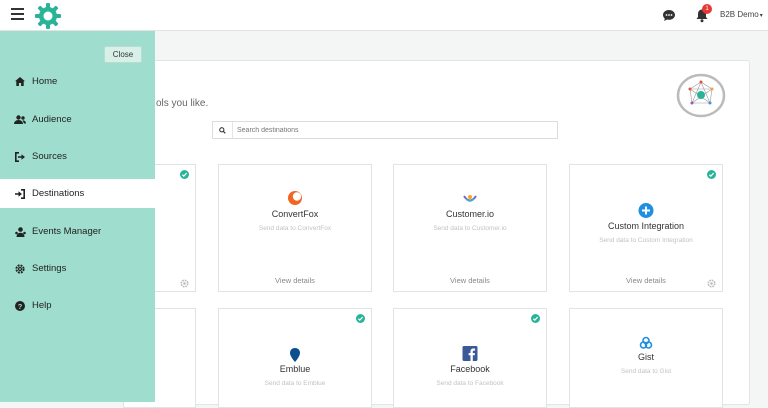 This screenshot has width=768, height=408. What do you see at coordinates (707, 9) in the screenshot?
I see `notification-badge: 1` at bounding box center [707, 9].